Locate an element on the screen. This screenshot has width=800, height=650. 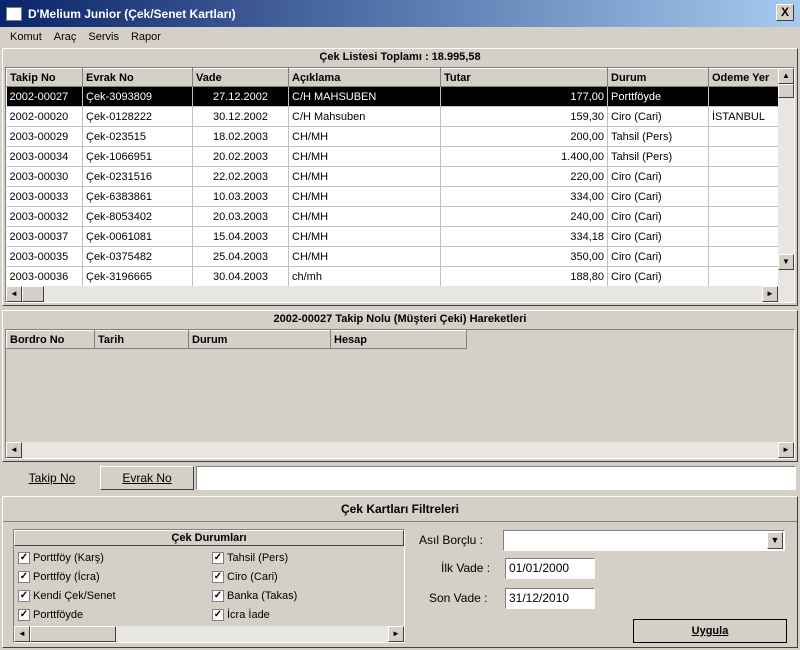
status-checkbox: ✓ Kendi Çek/Senet is located at coordinates (67, 595).